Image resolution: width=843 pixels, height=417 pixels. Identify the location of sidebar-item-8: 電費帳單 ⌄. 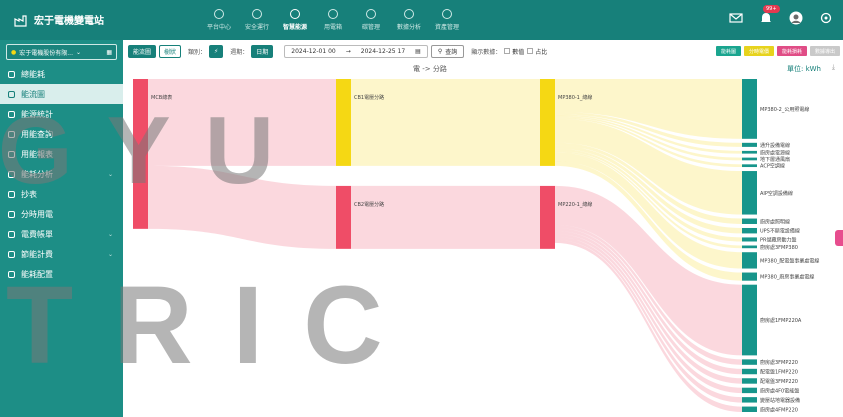
(61, 234).